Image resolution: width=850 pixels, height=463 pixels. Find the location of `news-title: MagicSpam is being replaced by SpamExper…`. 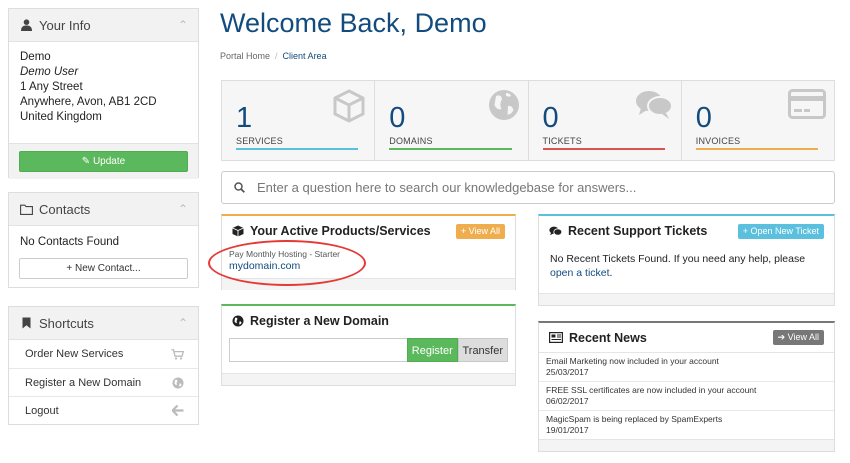

news-title: MagicSpam is being replaced by SpamExper… is located at coordinates (634, 419).